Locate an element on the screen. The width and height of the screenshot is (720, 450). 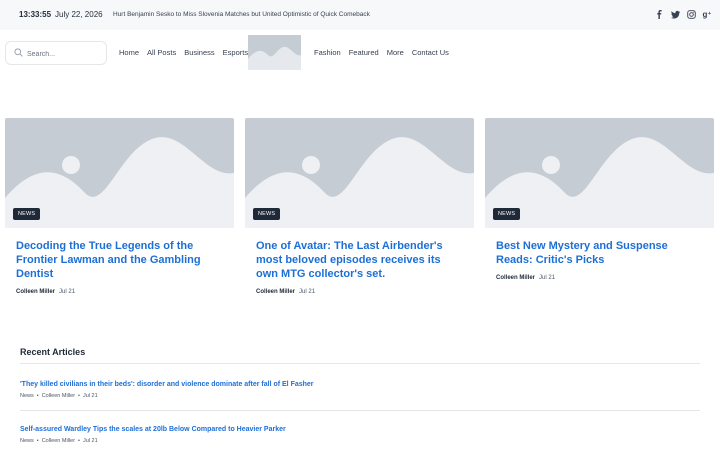
search-box is located at coordinates (56, 53).